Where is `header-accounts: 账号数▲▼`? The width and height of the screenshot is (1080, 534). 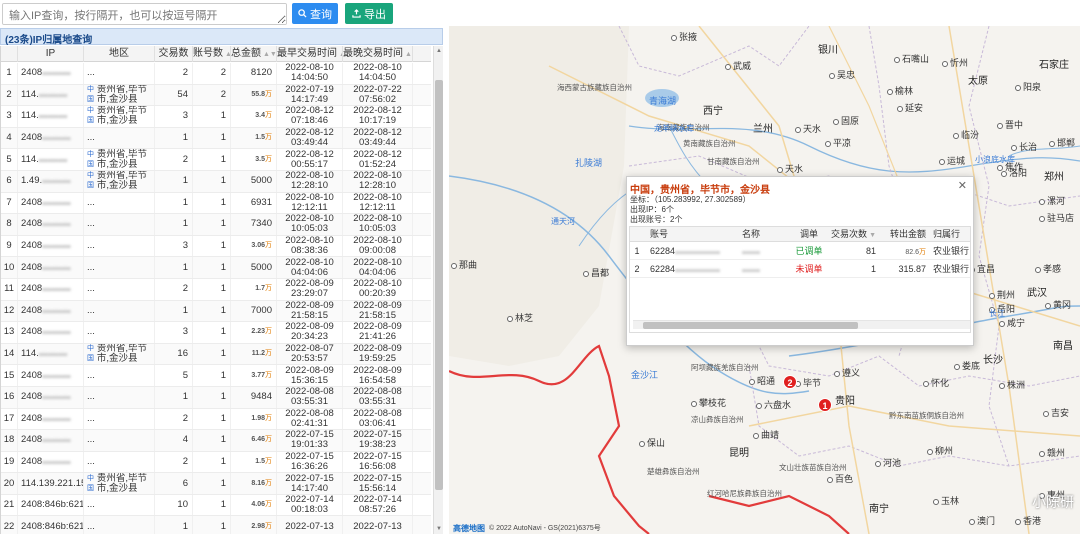
header-accounts: 账号数▲▼ is located at coordinates (212, 54).